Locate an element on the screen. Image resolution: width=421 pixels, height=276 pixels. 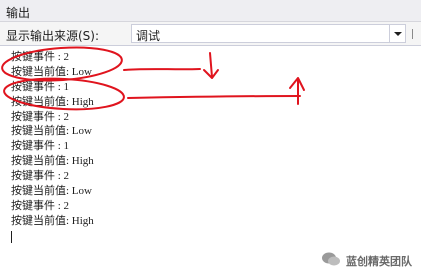
annotation-up-arrow-icon is located at coordinates (297, 91).